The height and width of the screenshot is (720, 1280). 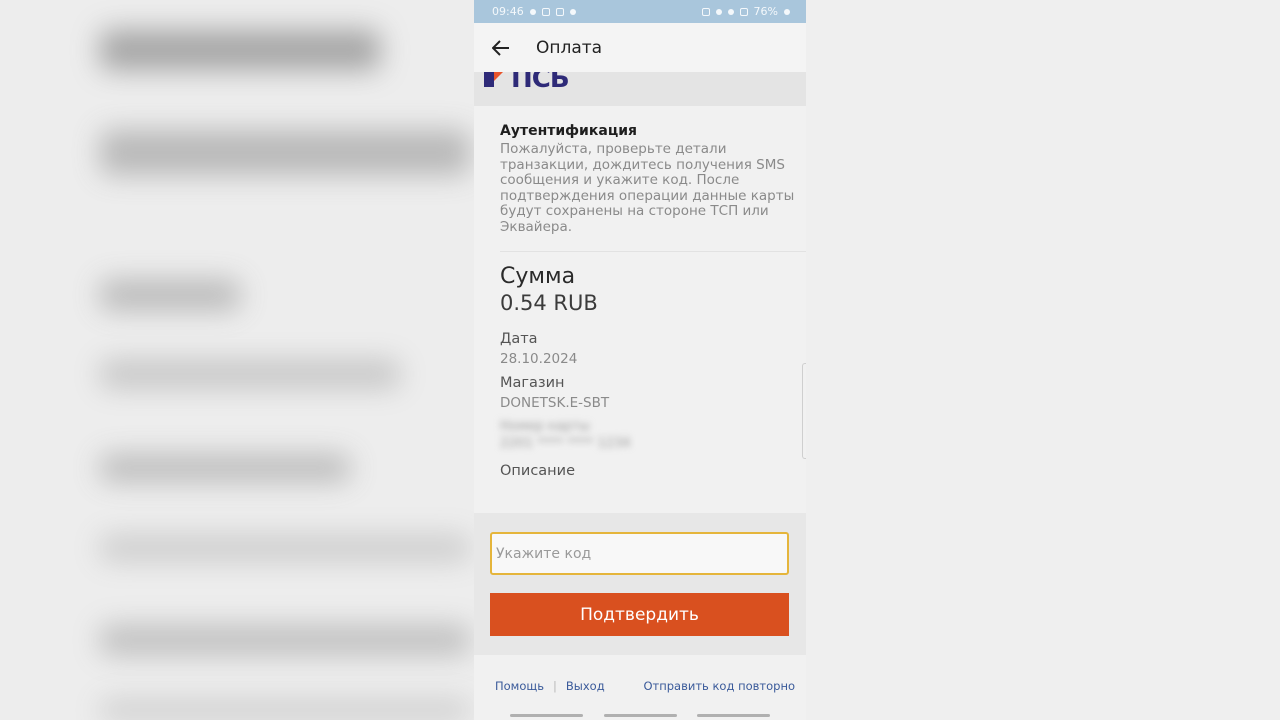 What do you see at coordinates (640, 89) in the screenshot?
I see `bank-header: ПСБ` at bounding box center [640, 89].